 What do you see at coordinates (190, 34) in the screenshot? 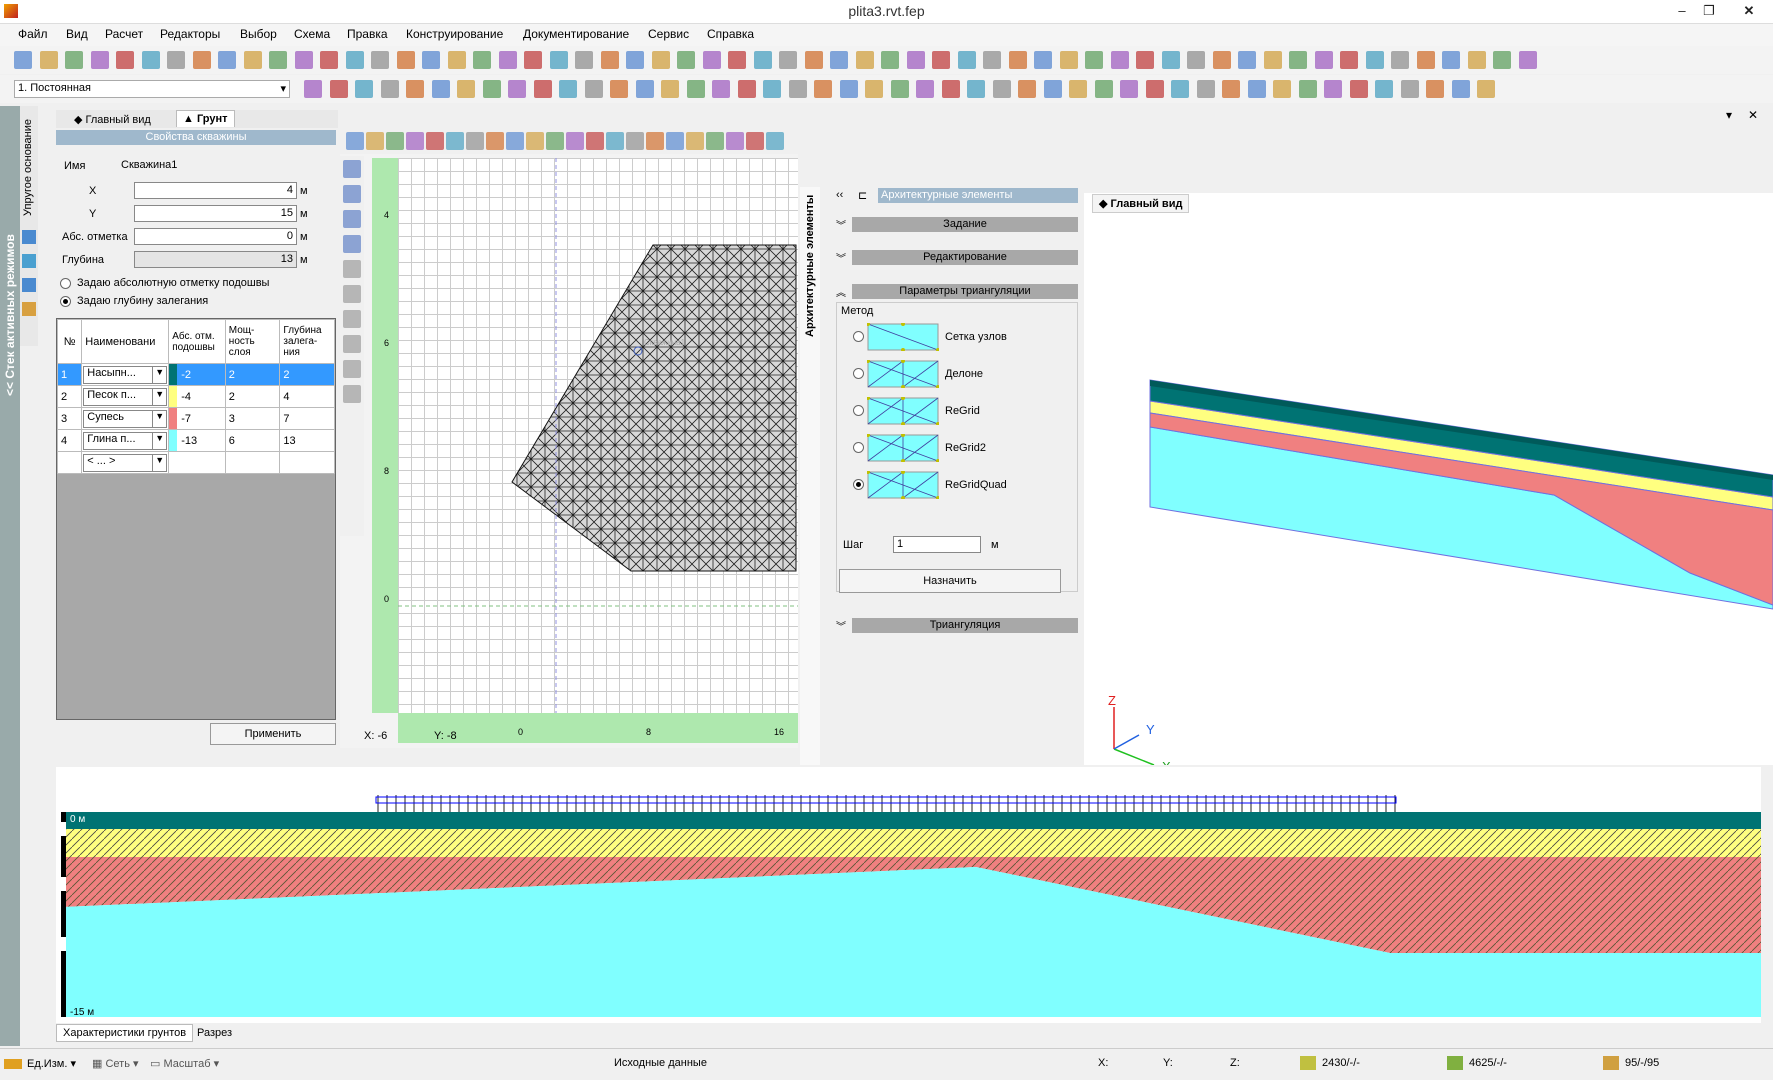
I see `menu-editors: Редакторы` at bounding box center [190, 34].